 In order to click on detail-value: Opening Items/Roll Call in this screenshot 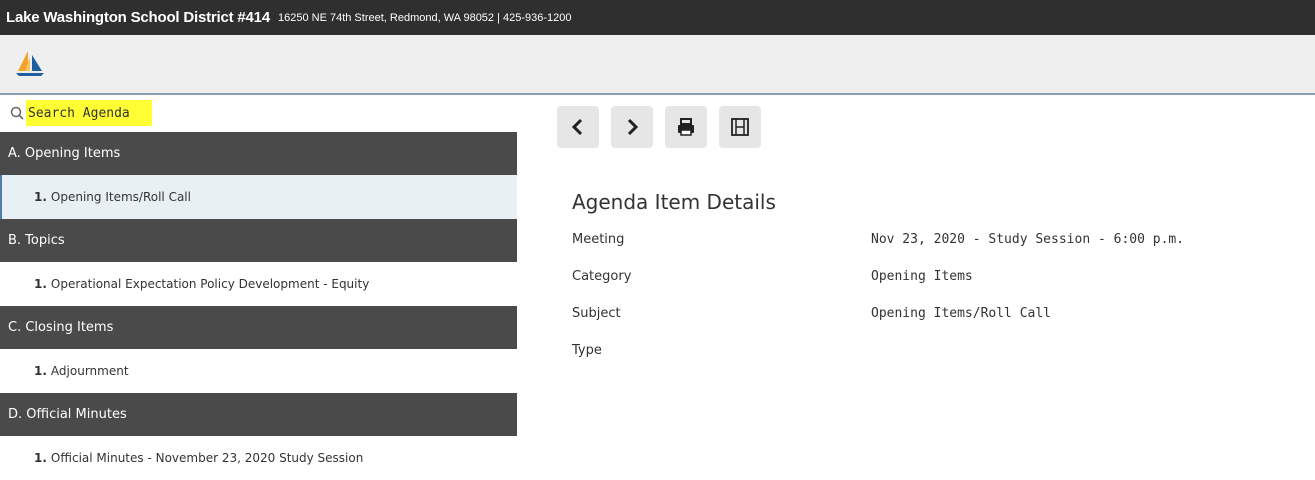, I will do `click(961, 313)`.